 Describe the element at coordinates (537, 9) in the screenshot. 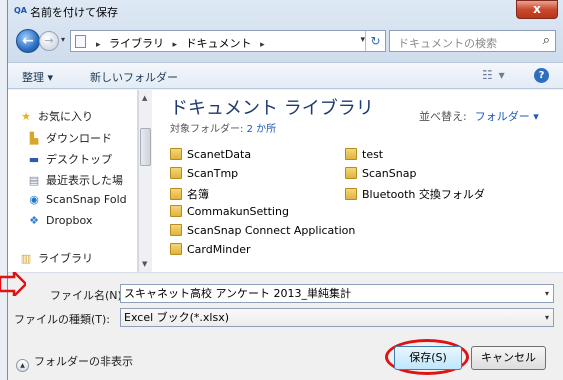

I see `close-button: x` at that location.